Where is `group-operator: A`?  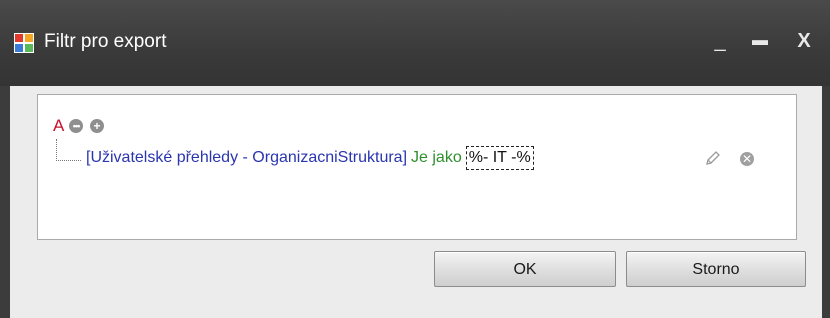
group-operator: A is located at coordinates (58, 126).